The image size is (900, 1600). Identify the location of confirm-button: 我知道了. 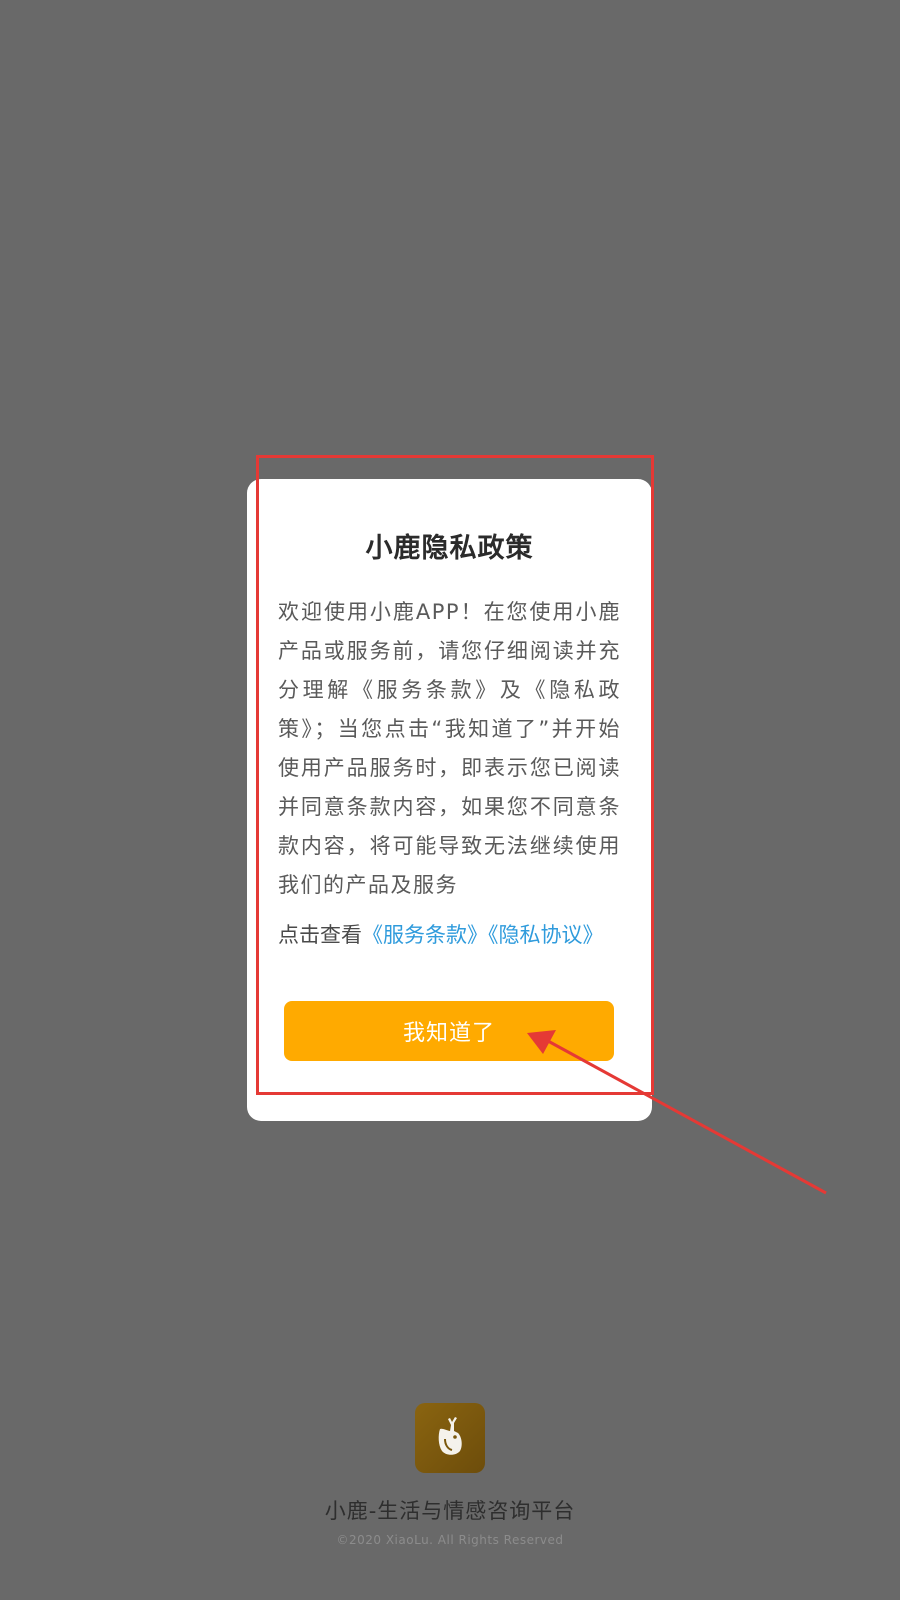
(449, 1031).